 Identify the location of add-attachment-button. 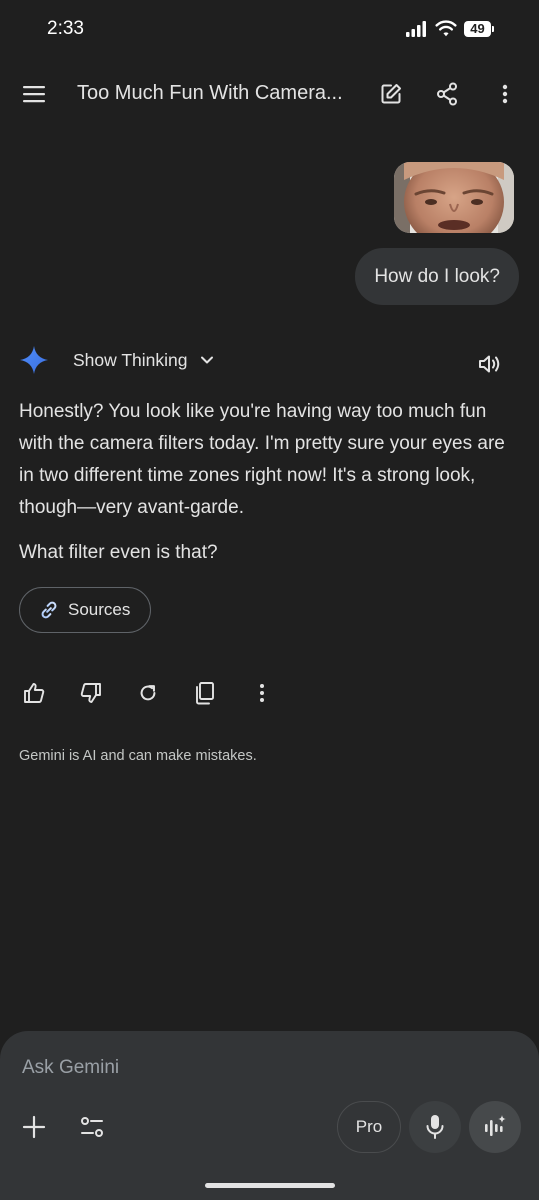
(34, 1127).